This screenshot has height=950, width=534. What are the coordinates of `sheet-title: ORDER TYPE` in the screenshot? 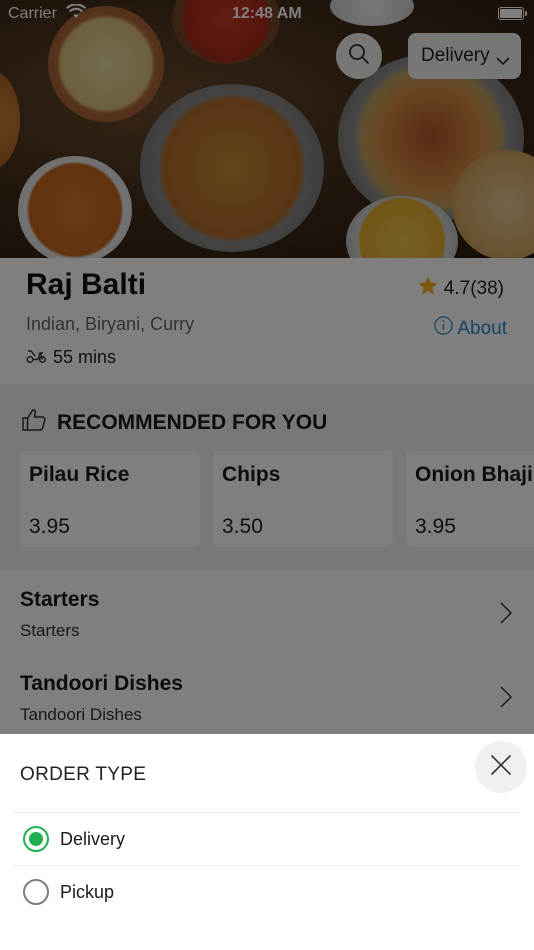 It's located at (83, 774).